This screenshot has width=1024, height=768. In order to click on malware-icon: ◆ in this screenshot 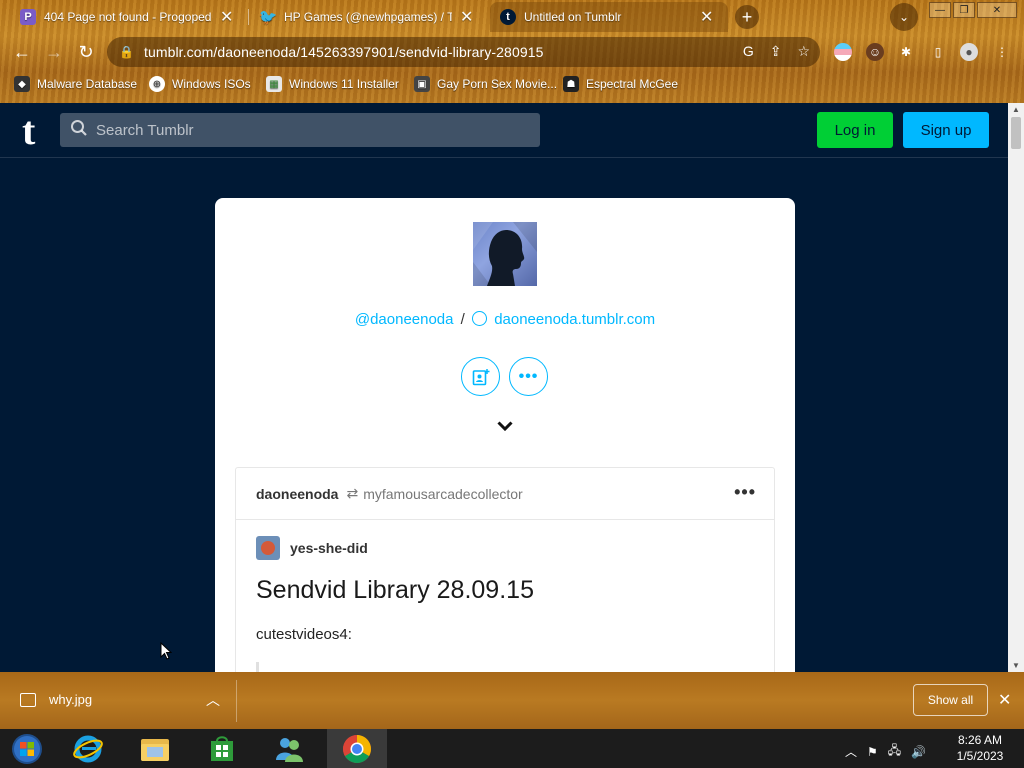, I will do `click(22, 84)`.